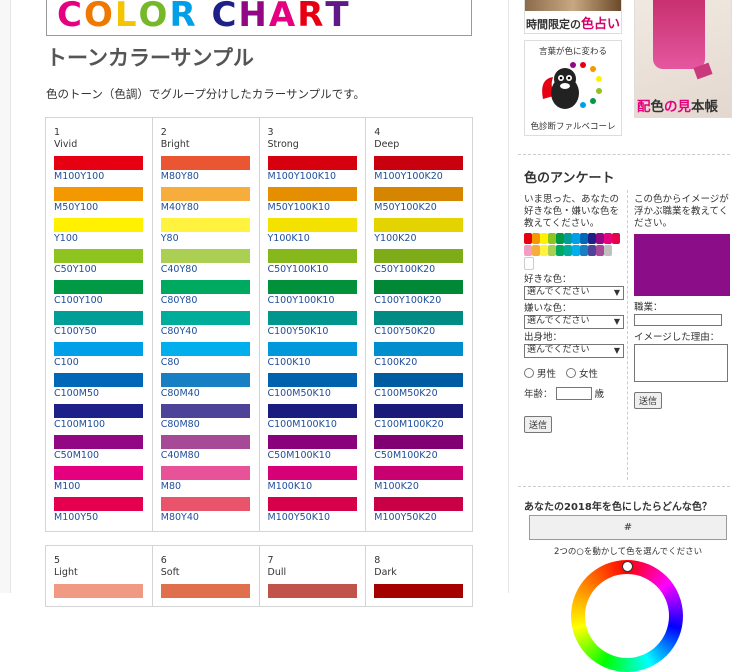  Describe the element at coordinates (312, 324) in the screenshot. I see `color-swatch: C100Y50K10` at that location.